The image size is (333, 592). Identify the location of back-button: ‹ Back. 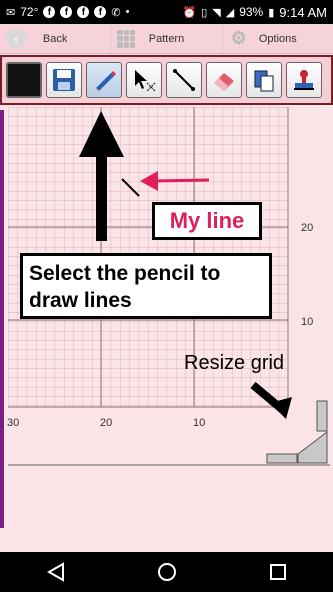
(55, 38).